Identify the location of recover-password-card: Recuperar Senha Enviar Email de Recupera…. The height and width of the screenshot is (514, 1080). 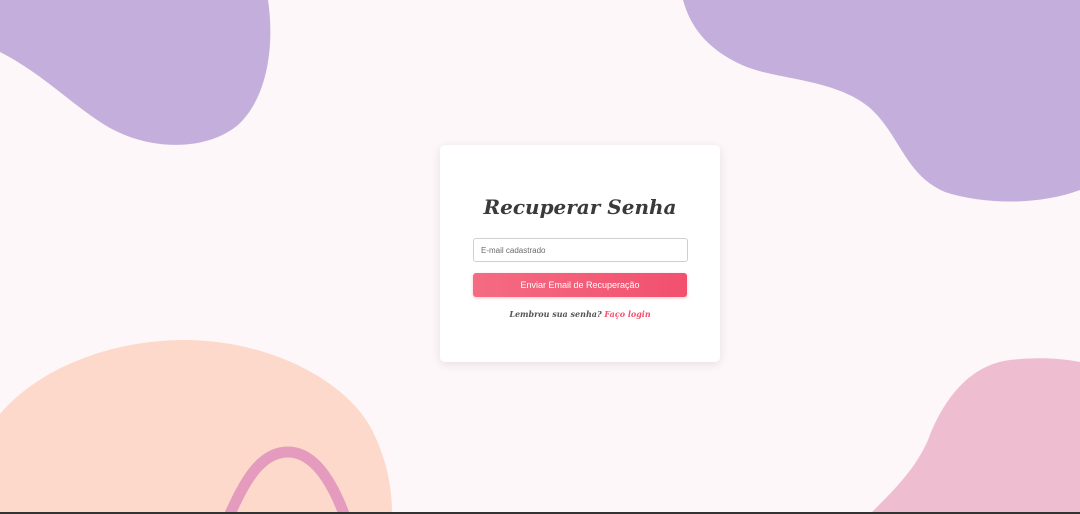
(580, 253).